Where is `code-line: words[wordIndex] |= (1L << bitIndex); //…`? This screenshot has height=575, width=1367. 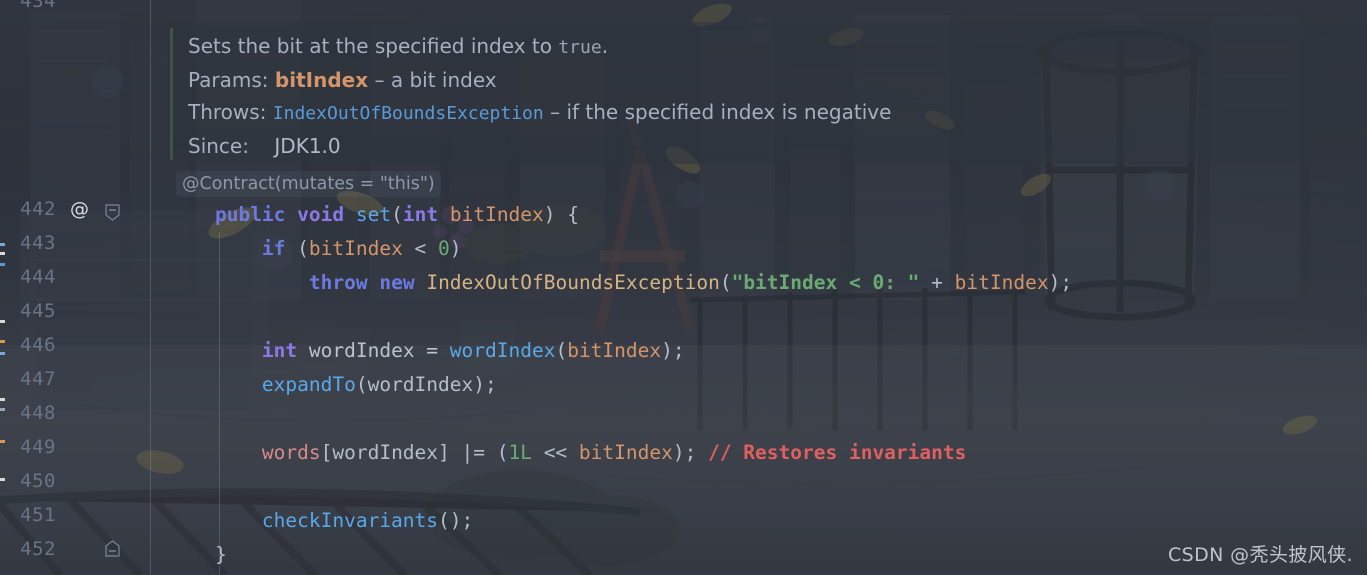 code-line: words[wordIndex] |= (1L << bitIndex); //… is located at coordinates (683, 453).